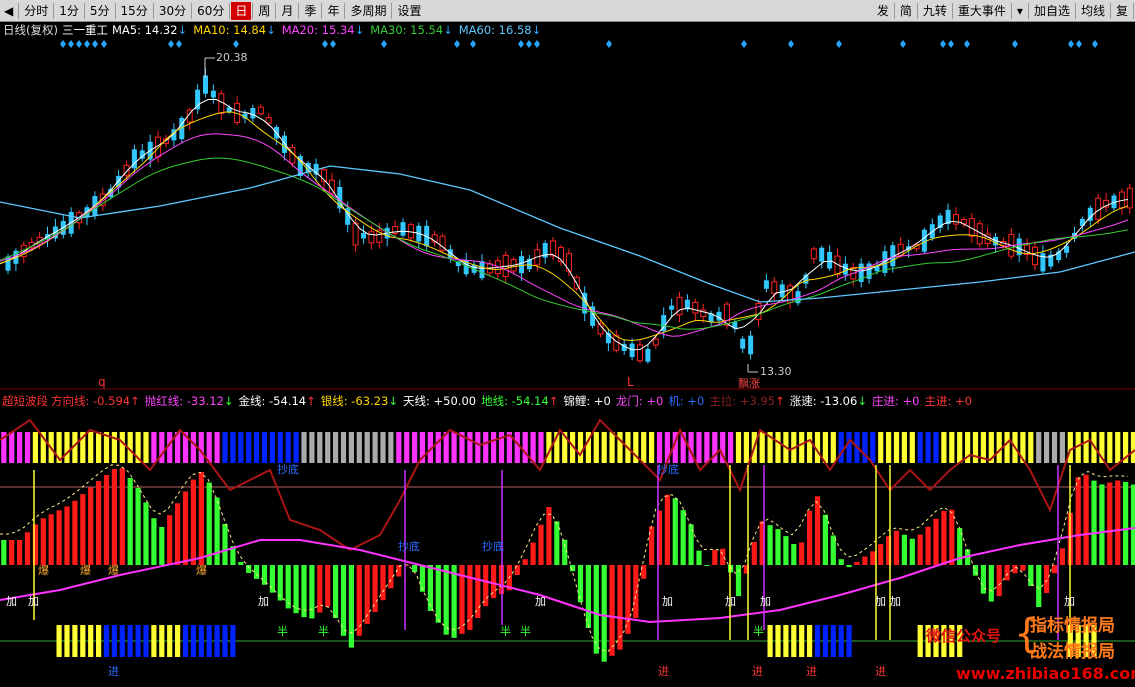 The image size is (1135, 687). Describe the element at coordinates (862, 401) in the screenshot. I see `indicator-arrow-icon: ↓` at that location.